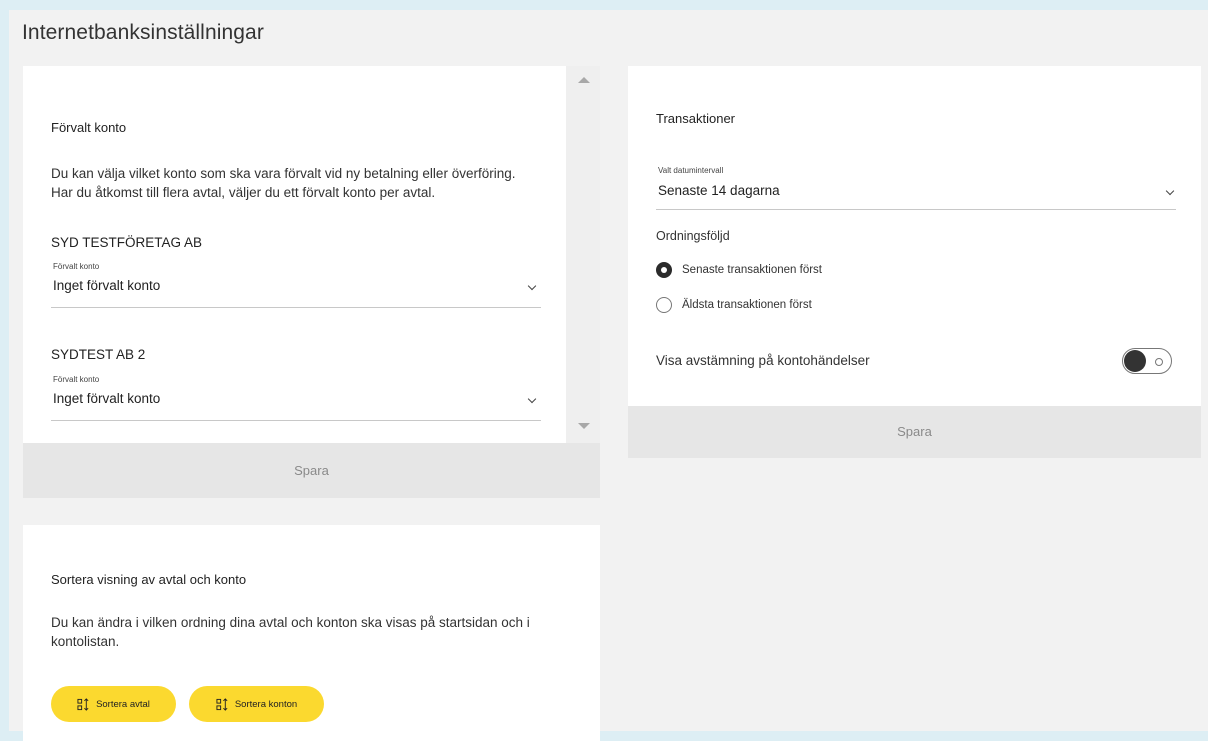 This screenshot has height=741, width=1208. I want to click on radio-newest-first: Senaste transaktionen först, so click(739, 270).